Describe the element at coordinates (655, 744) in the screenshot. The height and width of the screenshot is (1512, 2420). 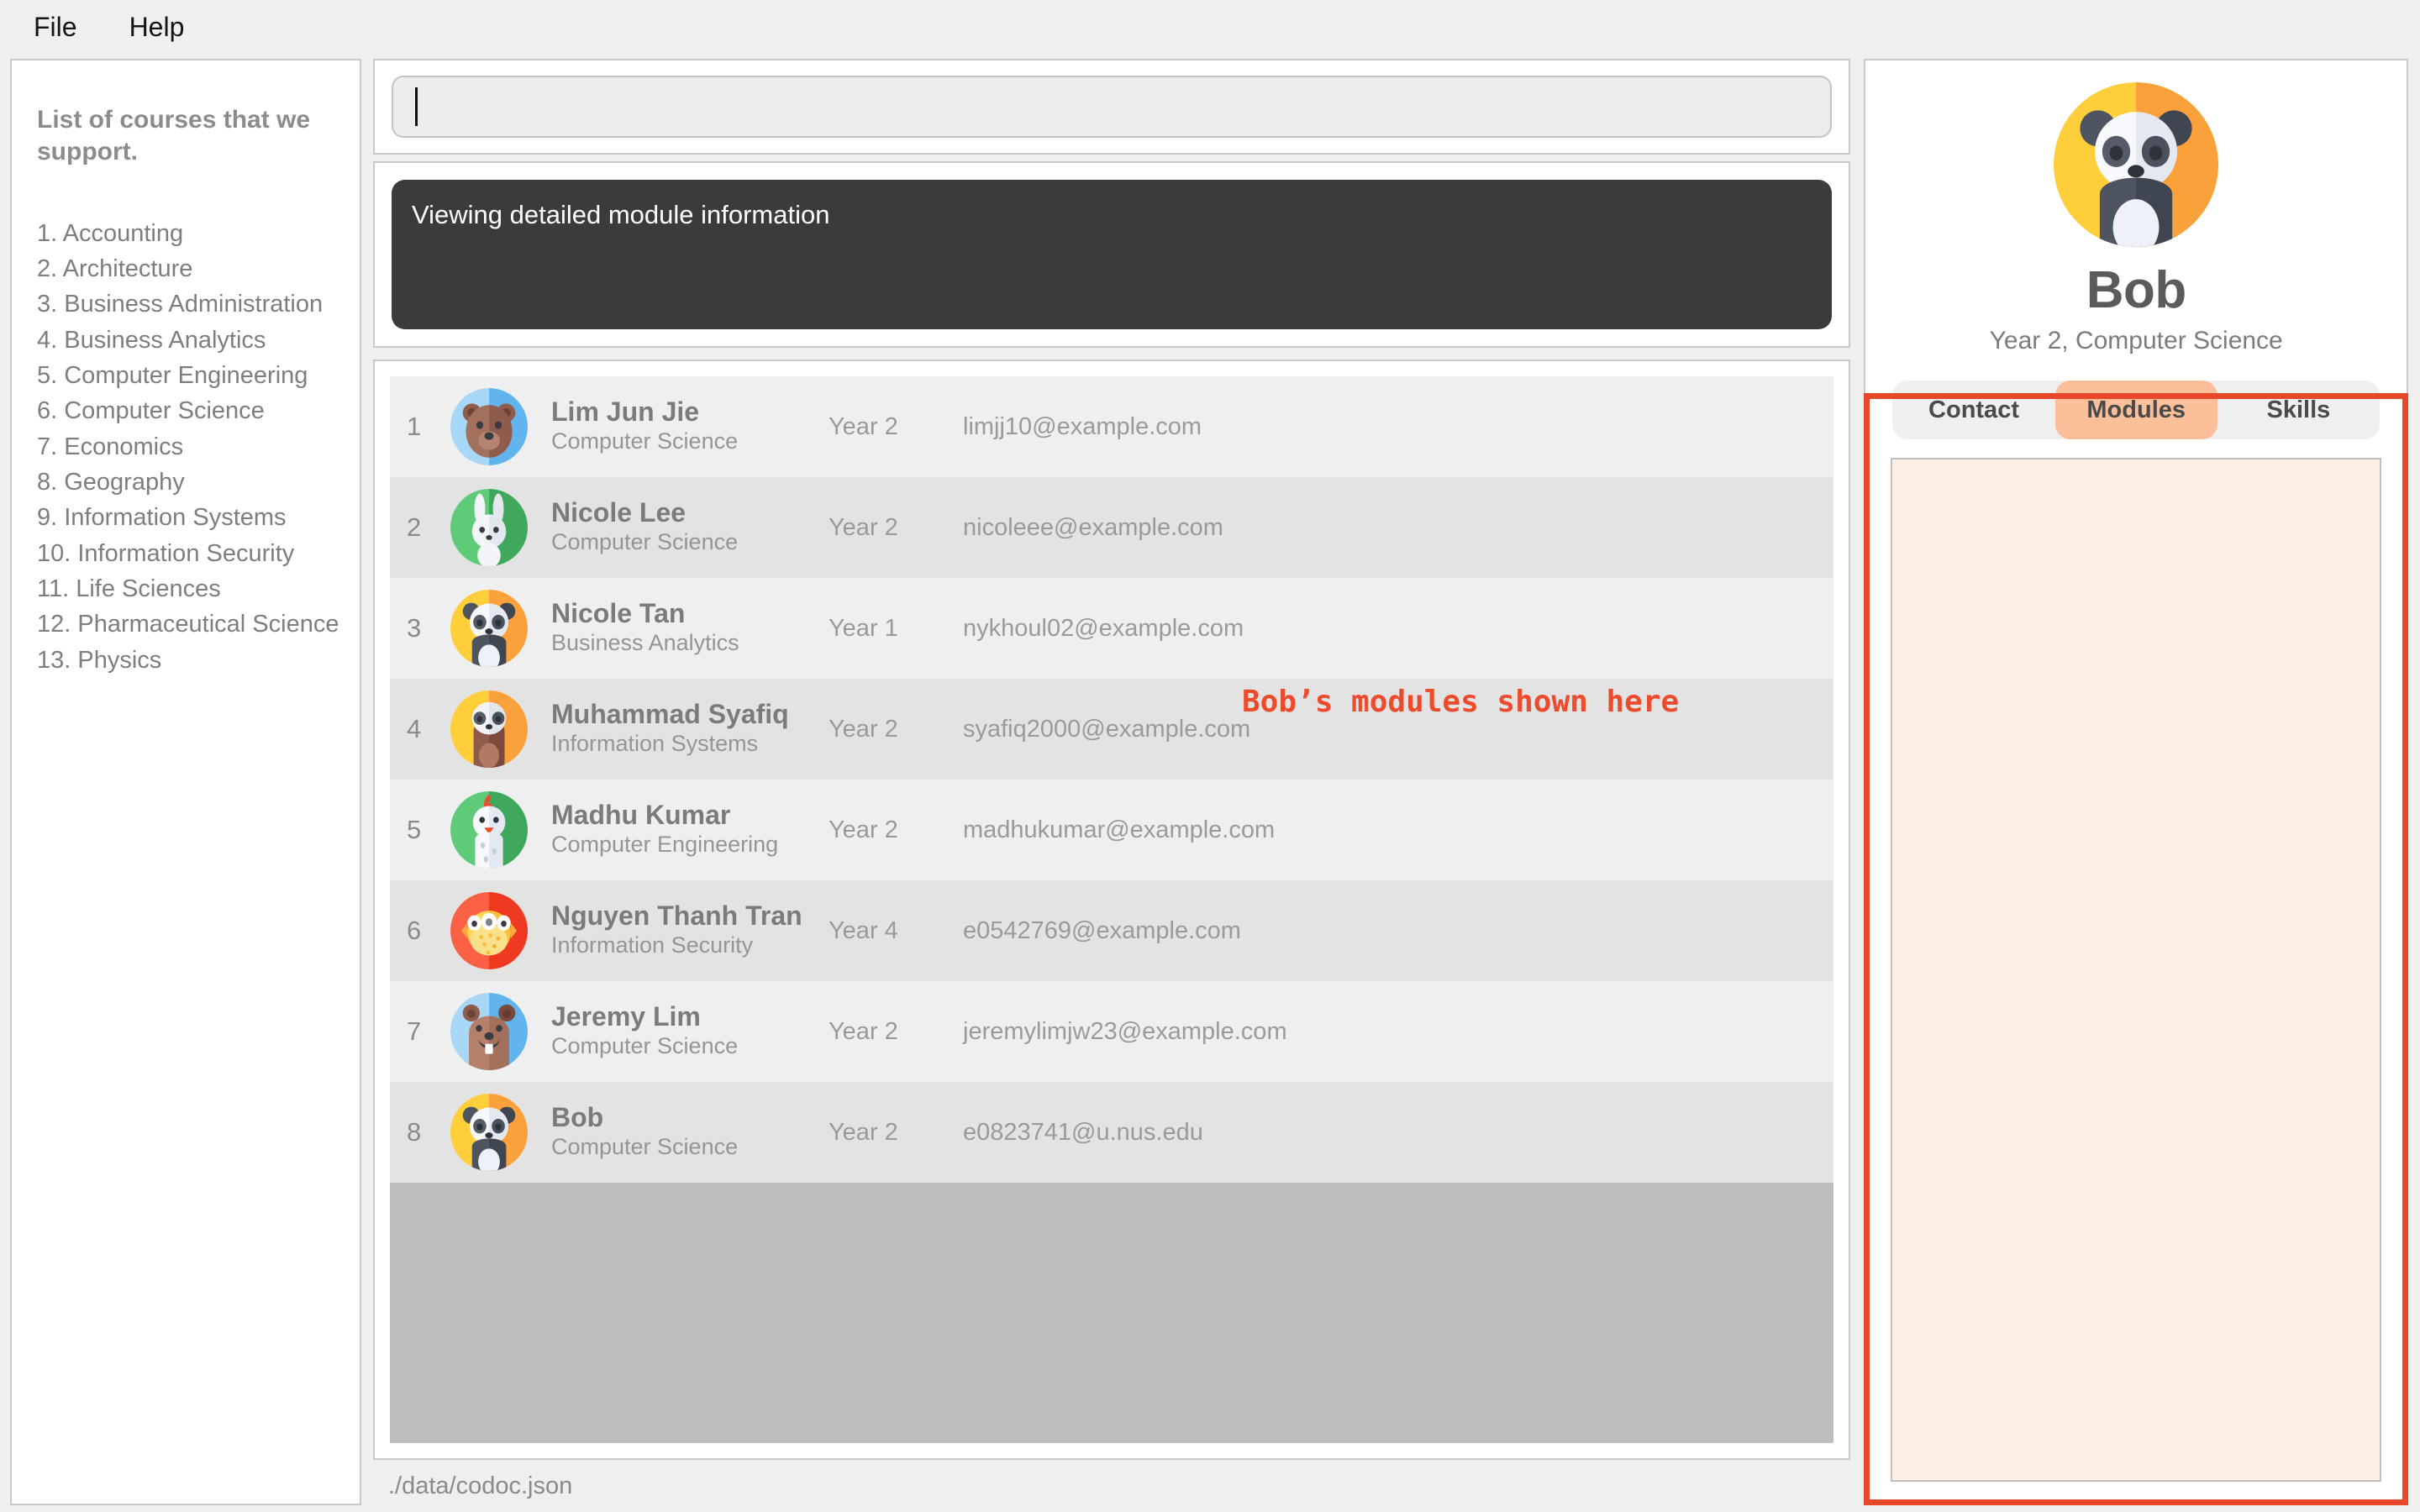
I see `row-course: Information Systems` at that location.